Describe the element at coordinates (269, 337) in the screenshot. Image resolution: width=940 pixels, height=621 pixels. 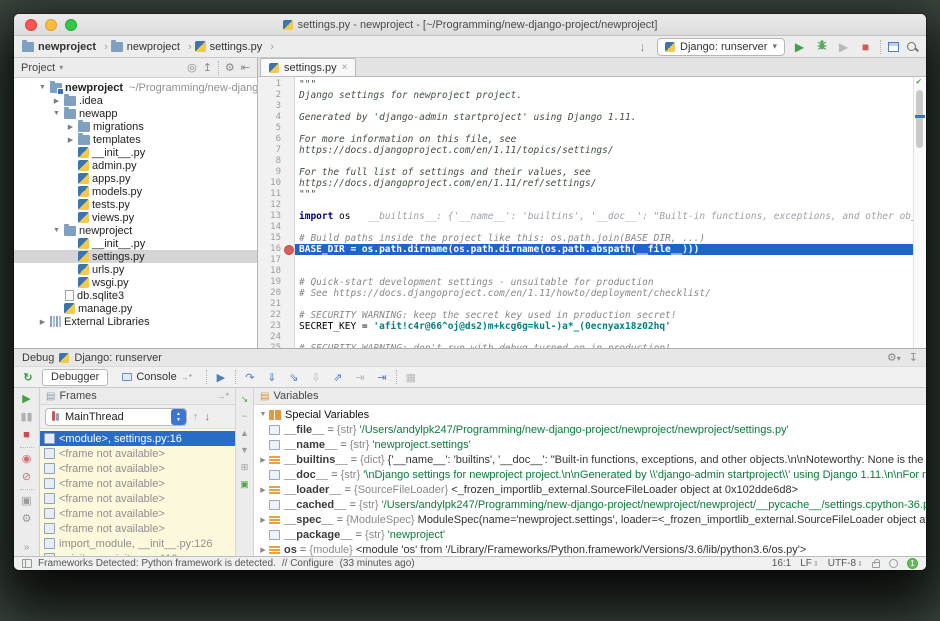
I see `line-number: 24` at that location.